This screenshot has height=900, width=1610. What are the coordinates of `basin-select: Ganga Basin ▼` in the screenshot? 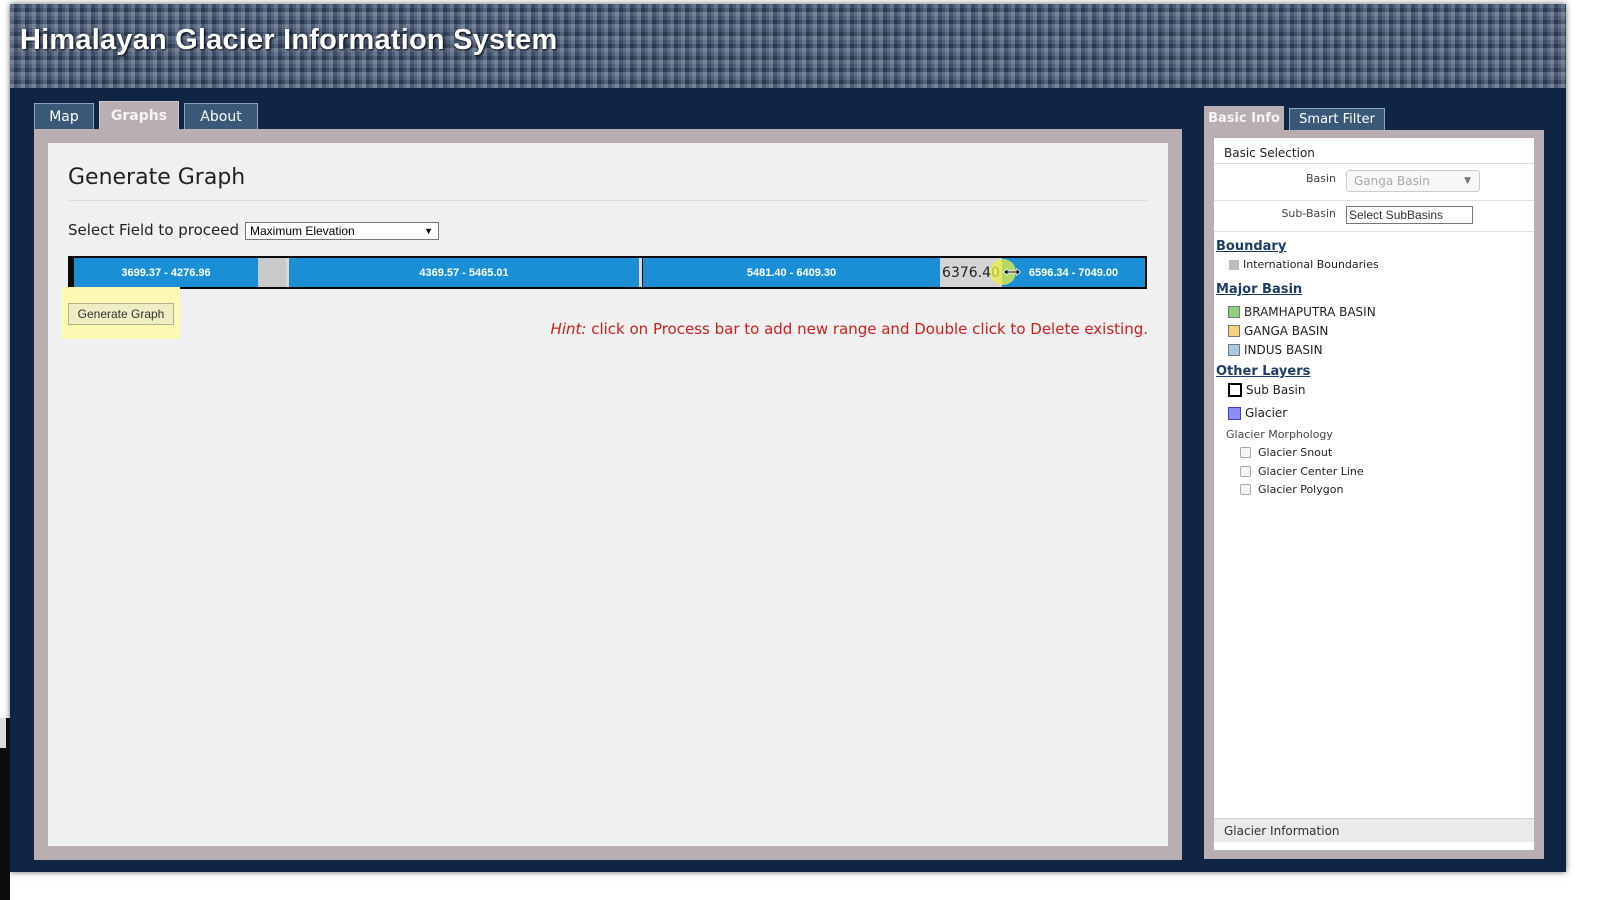 It's located at (1413, 181).